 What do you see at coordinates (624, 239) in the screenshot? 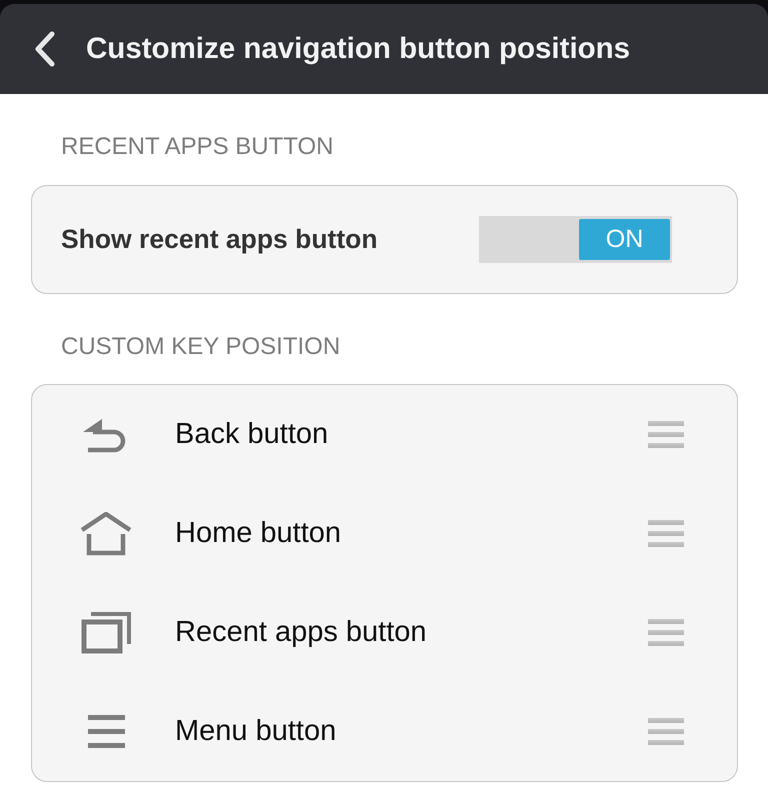
I see `toggle-thumb: ON` at bounding box center [624, 239].